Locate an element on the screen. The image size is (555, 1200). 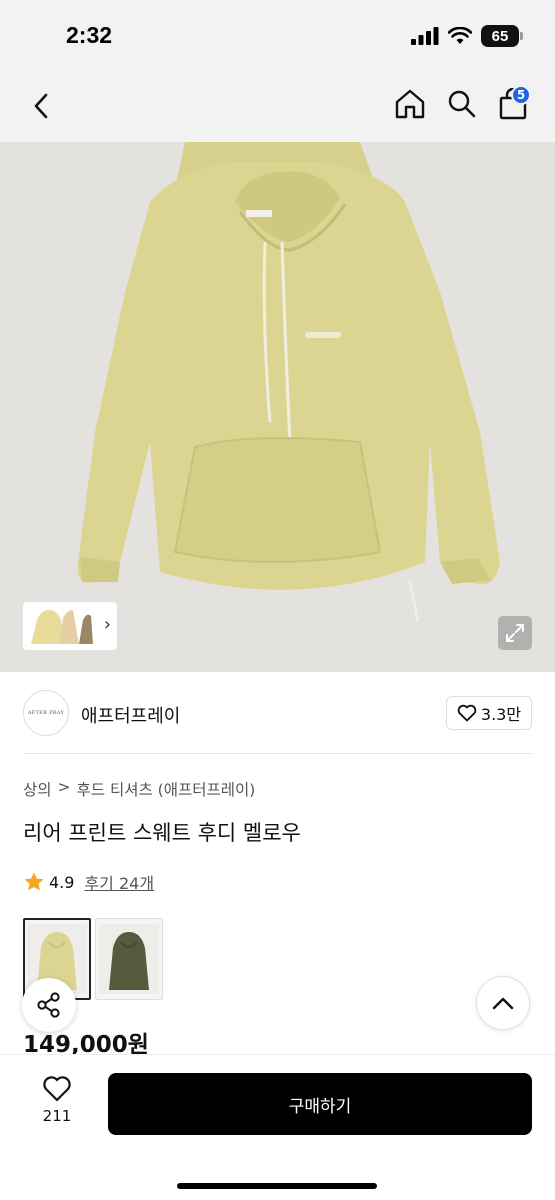
signal-icon is located at coordinates (425, 36).